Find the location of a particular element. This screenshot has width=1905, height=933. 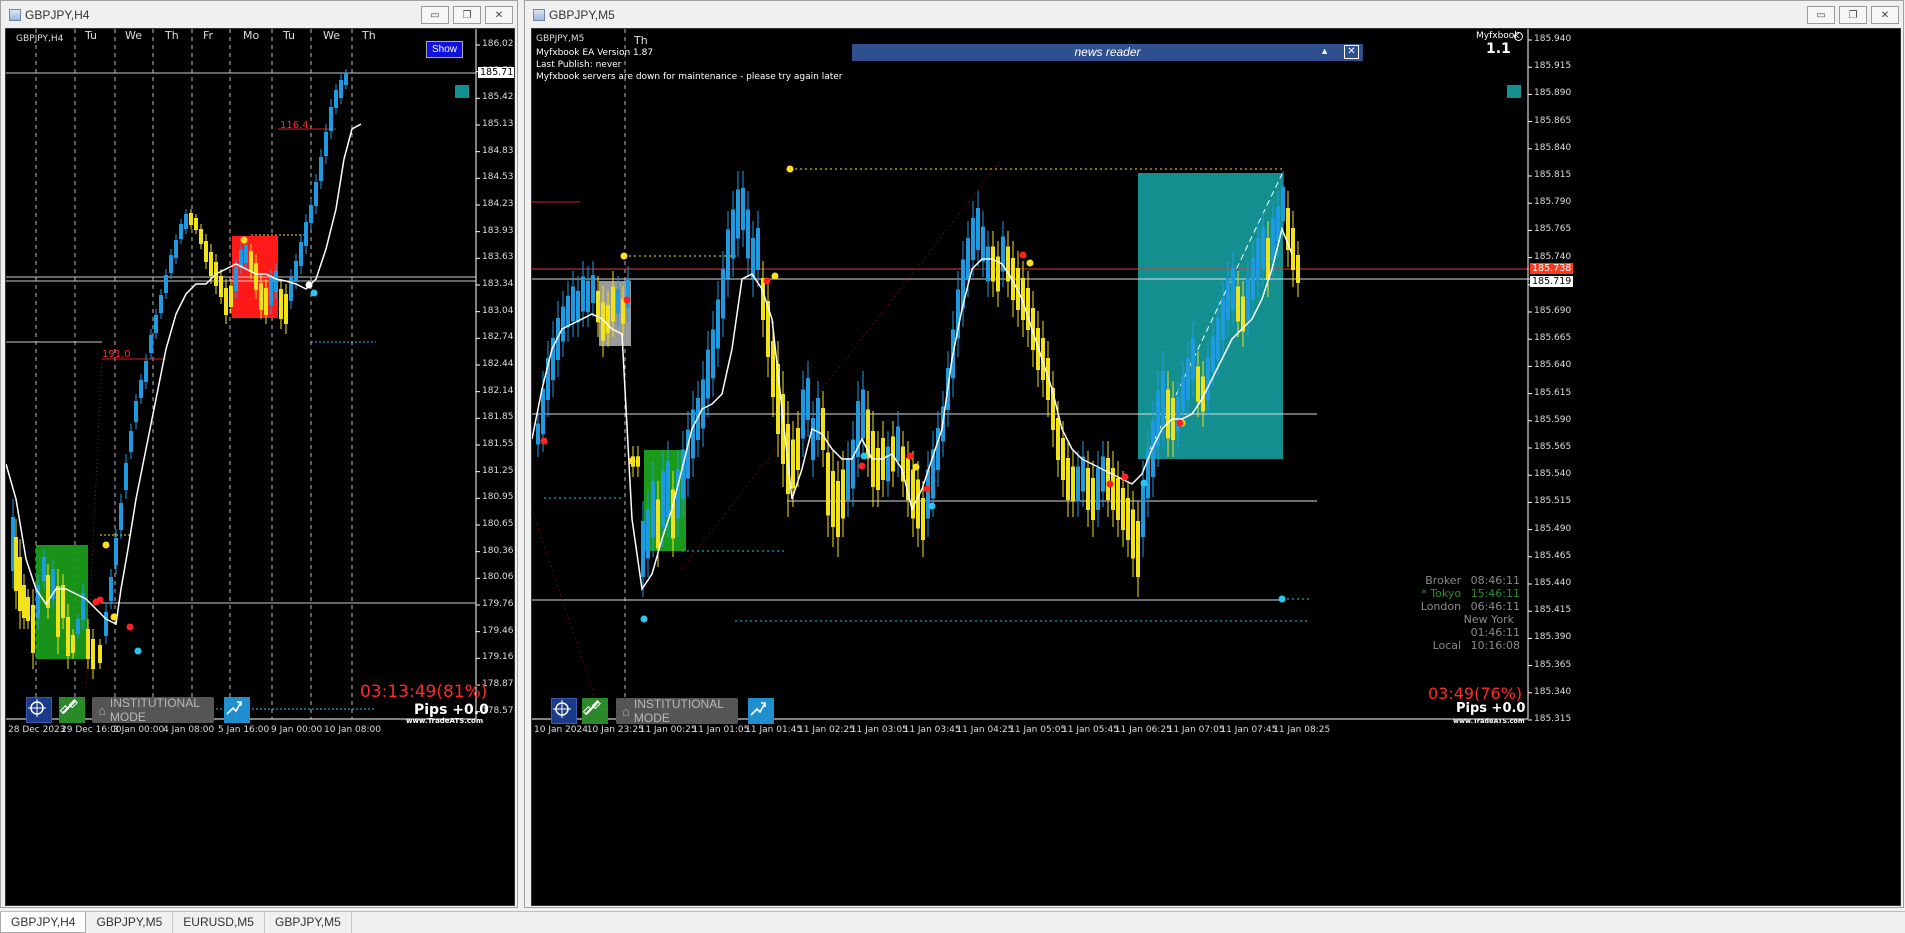

price-label: 185.640 is located at coordinates (1553, 365).